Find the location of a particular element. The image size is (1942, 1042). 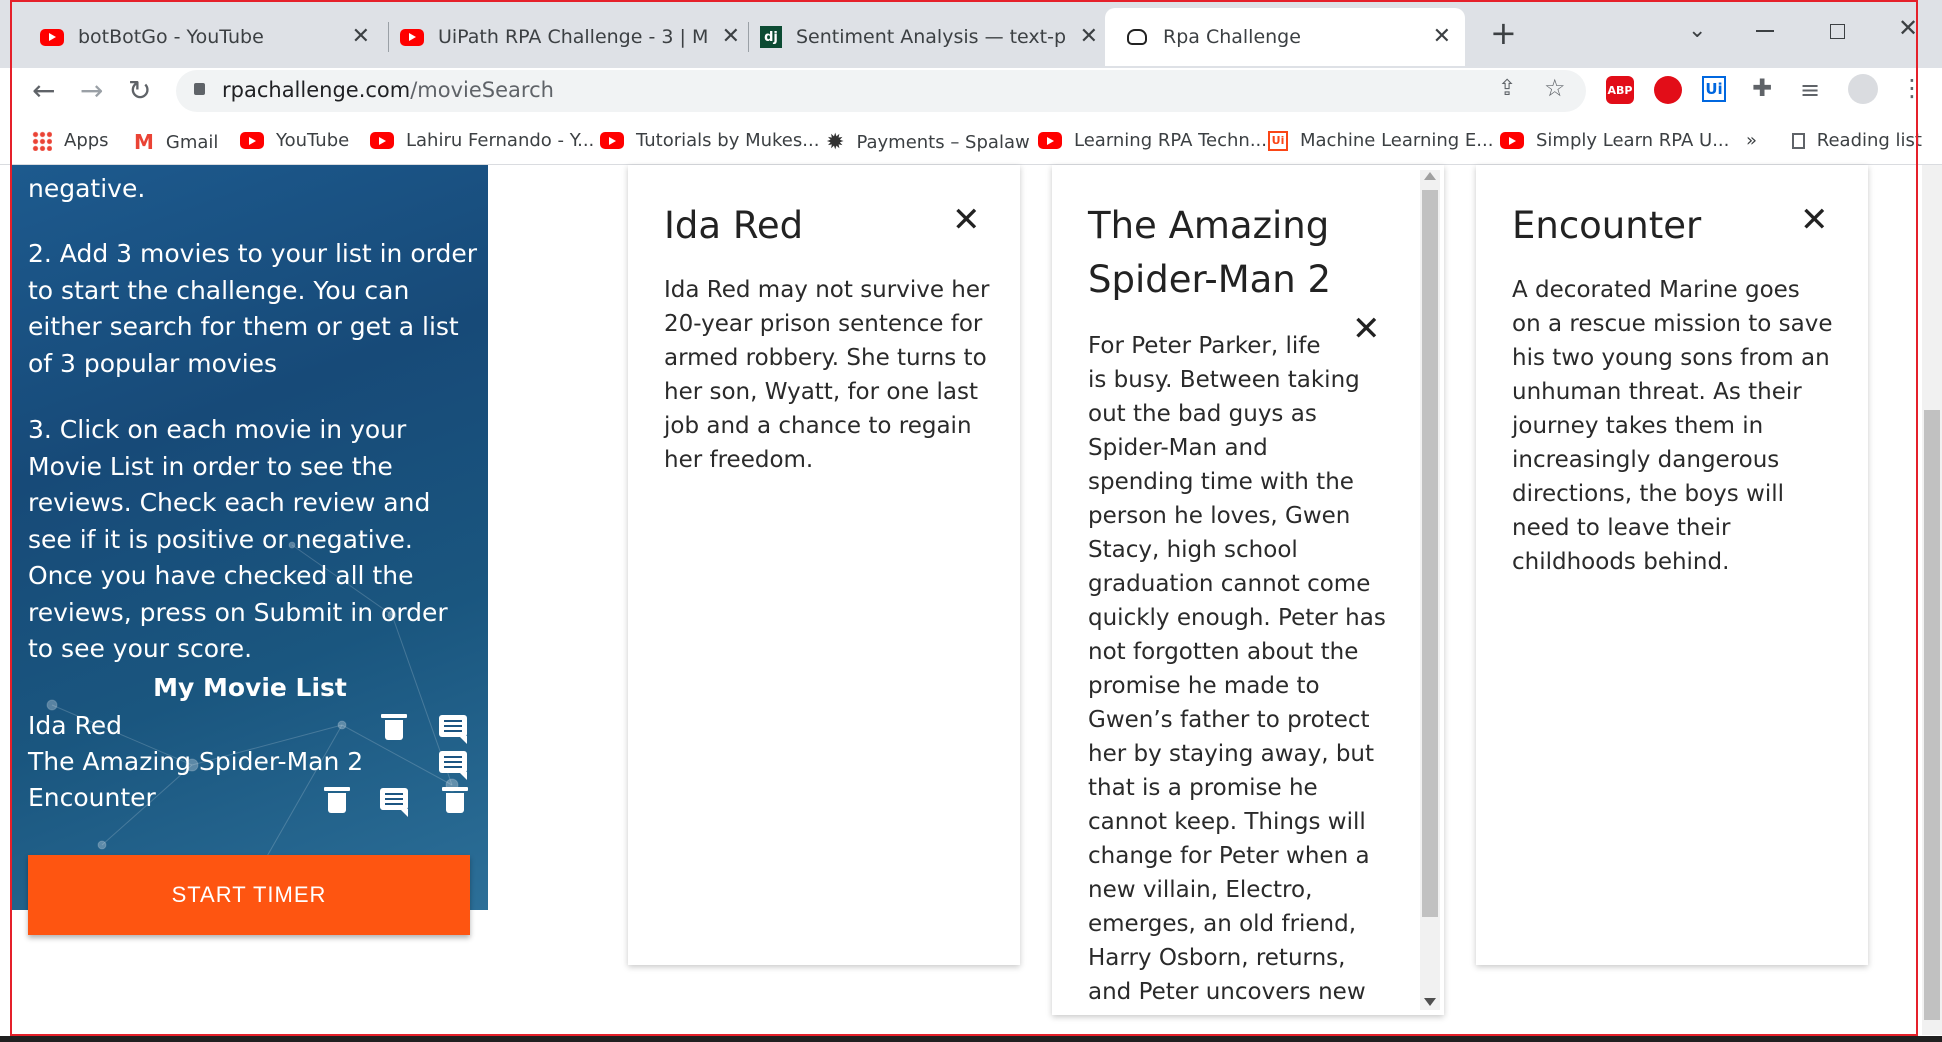

reload-icon: ↻ is located at coordinates (139, 90).